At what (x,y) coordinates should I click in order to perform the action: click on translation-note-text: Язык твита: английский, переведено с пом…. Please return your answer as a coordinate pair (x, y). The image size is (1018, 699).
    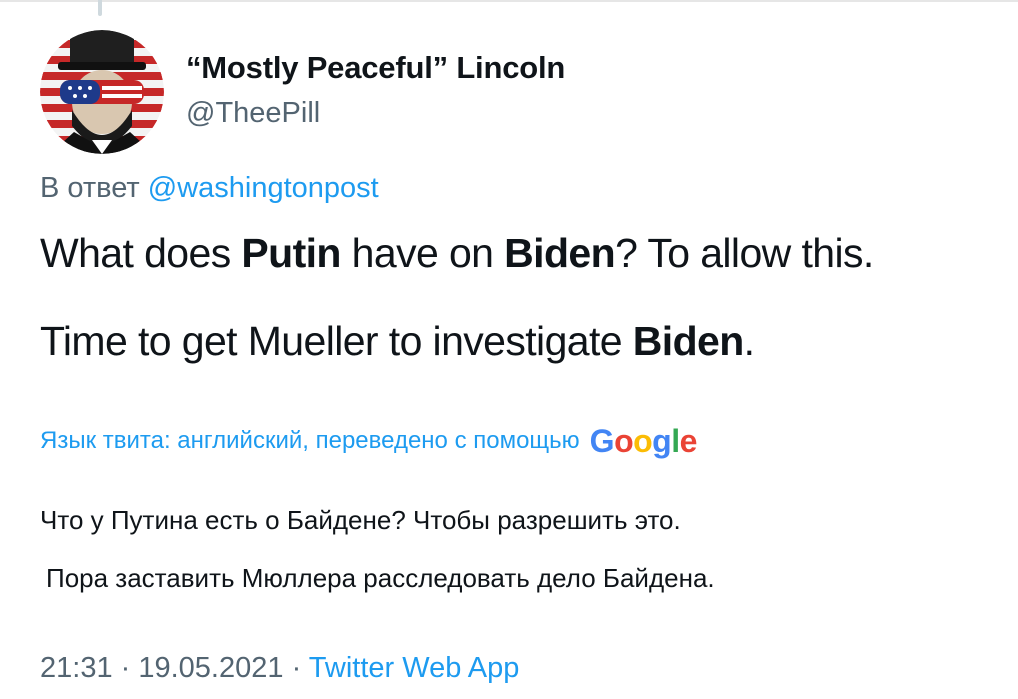
    Looking at the image, I should click on (310, 440).